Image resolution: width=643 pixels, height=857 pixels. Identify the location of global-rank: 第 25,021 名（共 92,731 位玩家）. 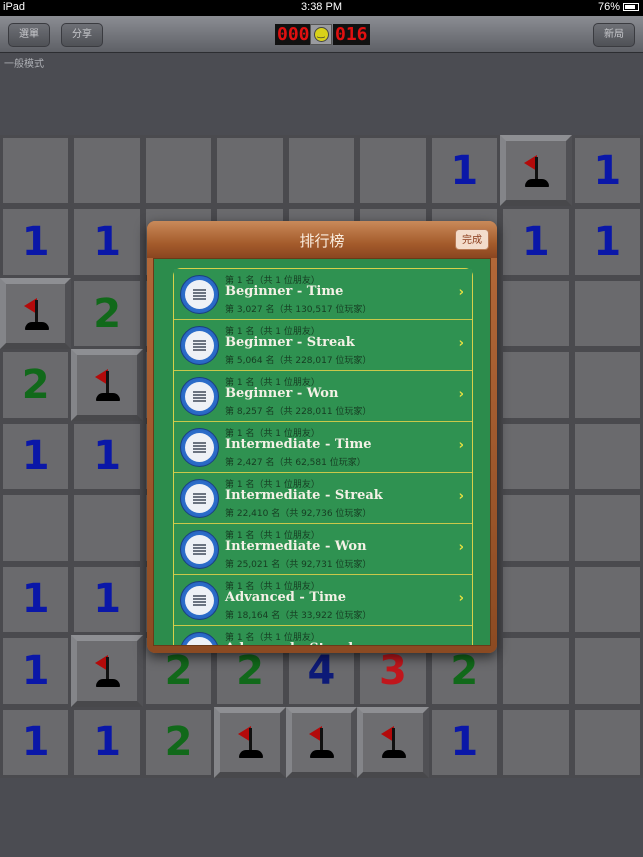
(298, 565).